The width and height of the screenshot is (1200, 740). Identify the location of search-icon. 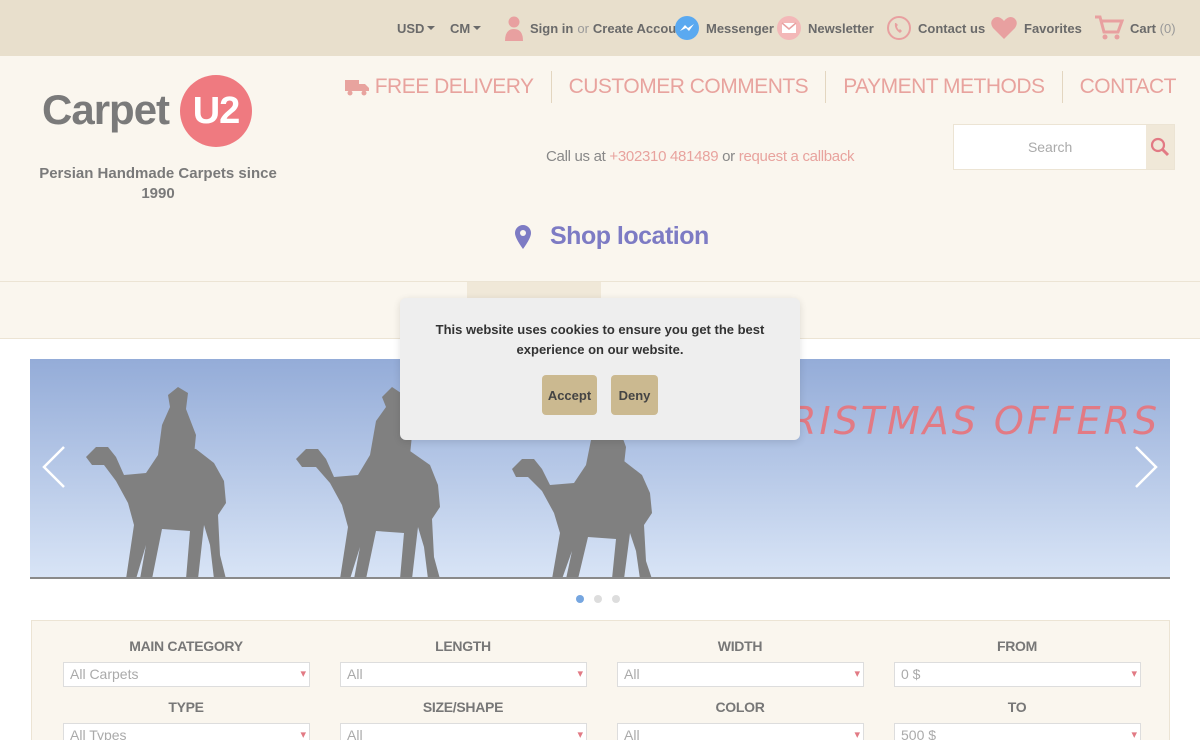
(1160, 147).